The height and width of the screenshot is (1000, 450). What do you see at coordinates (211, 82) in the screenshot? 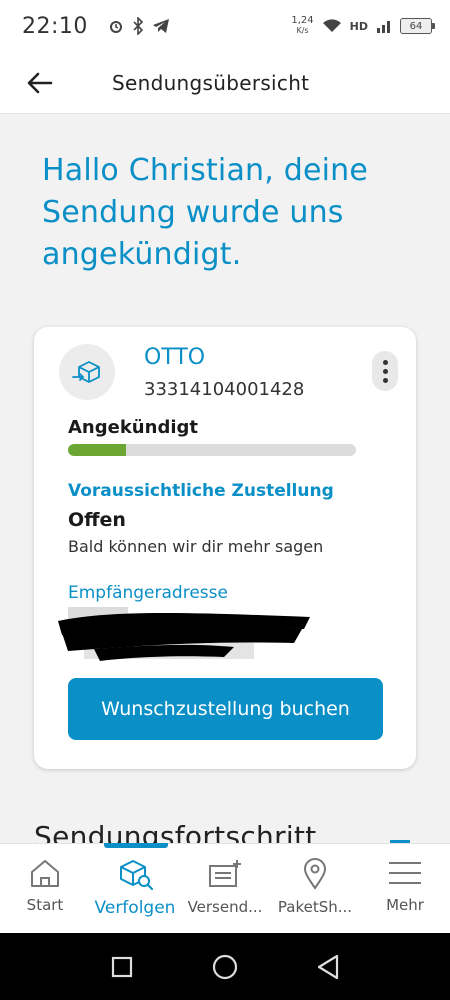
I see `page-title: Sendungsübersicht` at bounding box center [211, 82].